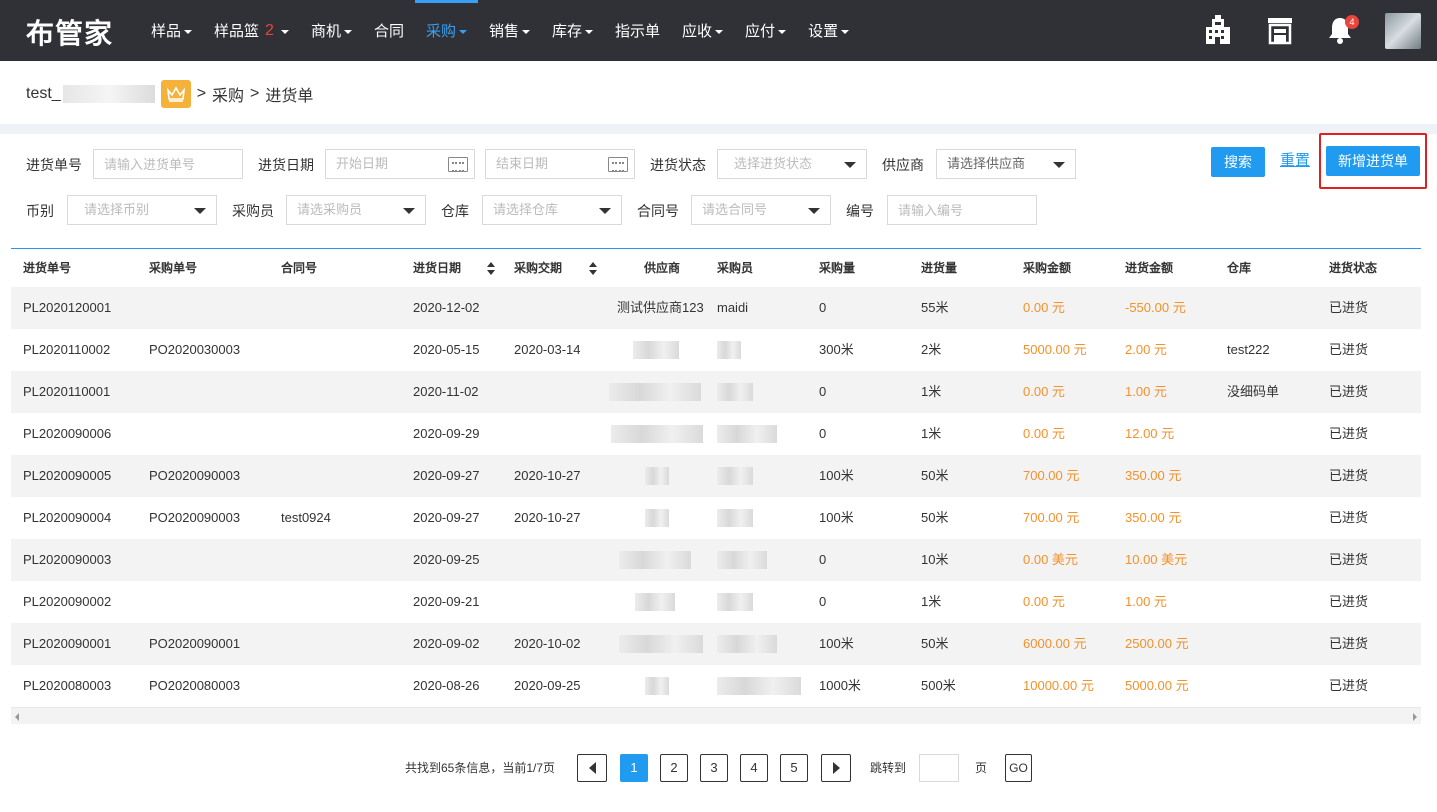  What do you see at coordinates (1349, 475) in the screenshot?
I see `cell-status: 已进货` at bounding box center [1349, 475].